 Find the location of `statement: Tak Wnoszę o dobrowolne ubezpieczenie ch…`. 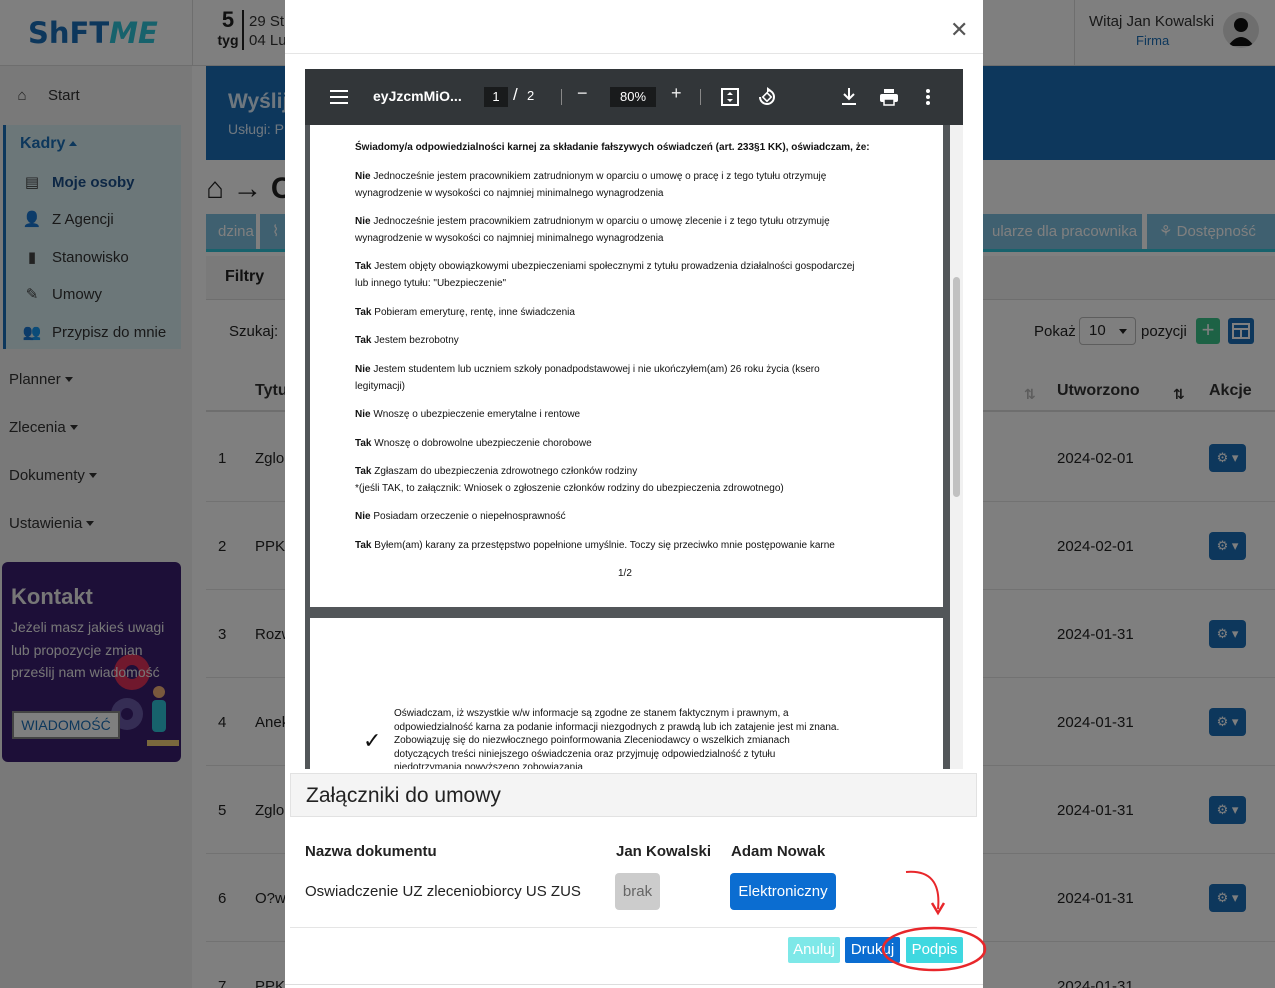

statement: Tak Wnoszę o dobrowolne ubezpieczenie ch… is located at coordinates (635, 443).